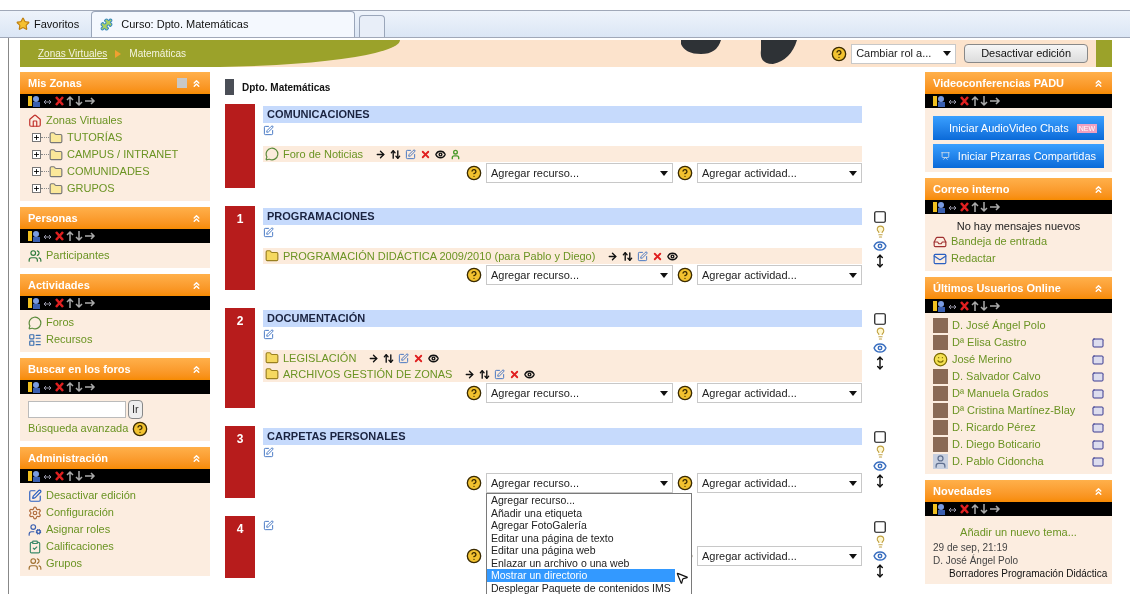 The height and width of the screenshot is (594, 1130). What do you see at coordinates (320, 358) in the screenshot?
I see `activity-link: LEGISLACIÓN` at bounding box center [320, 358].